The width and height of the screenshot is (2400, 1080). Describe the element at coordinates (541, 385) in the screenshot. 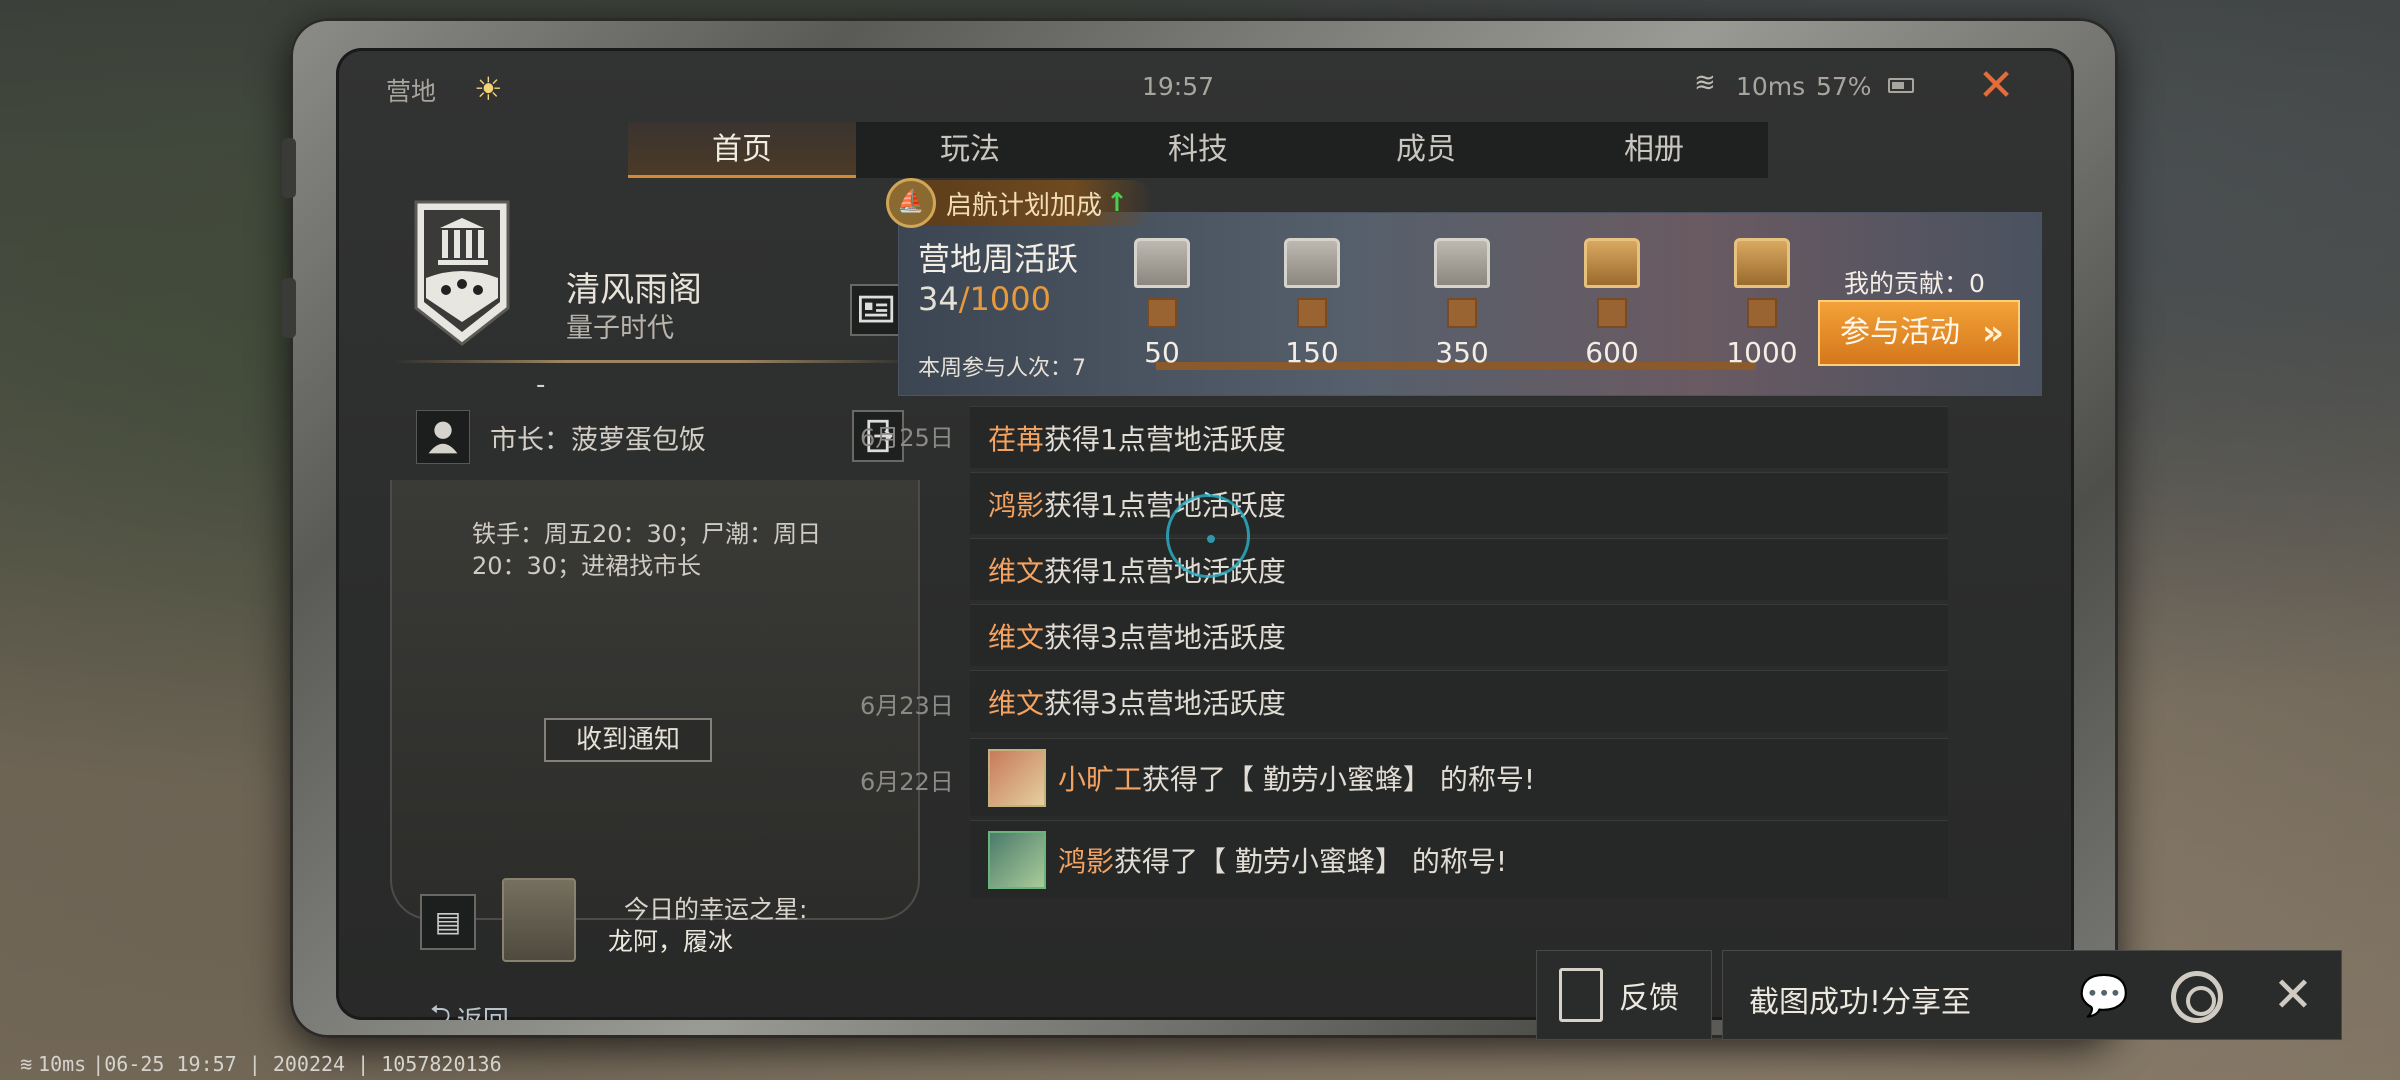

I see `camp-dash: -` at that location.